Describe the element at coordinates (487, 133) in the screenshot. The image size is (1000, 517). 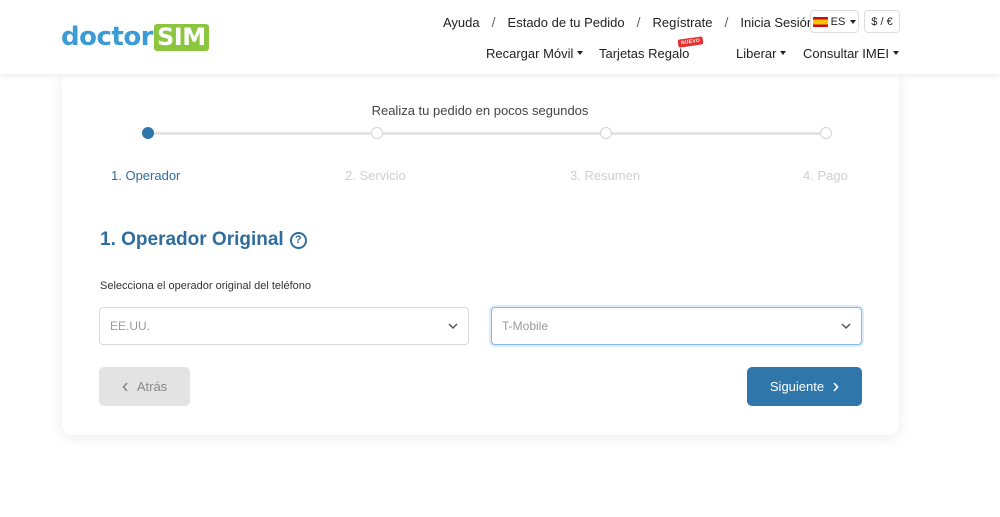
I see `stepper-track` at that location.